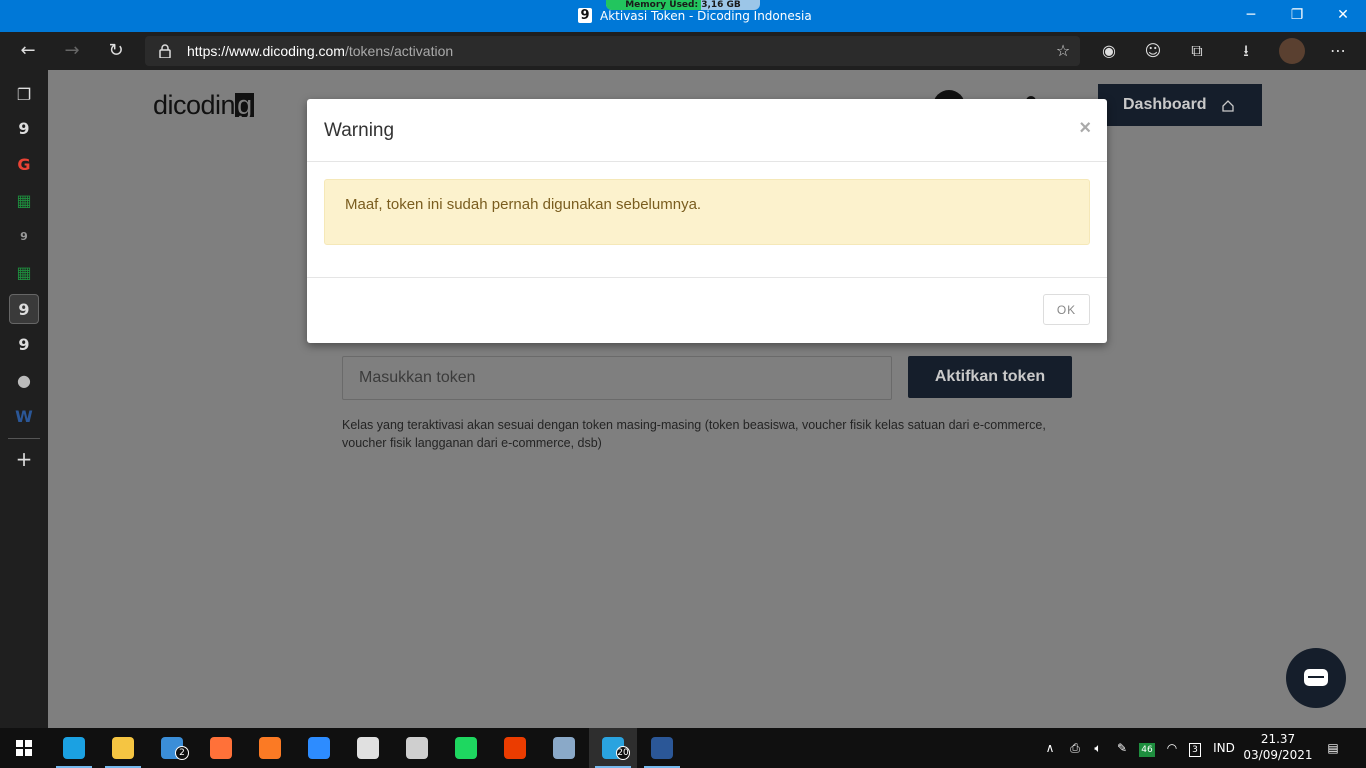 The height and width of the screenshot is (768, 1366). I want to click on photos-taskbar-button, so click(564, 748).